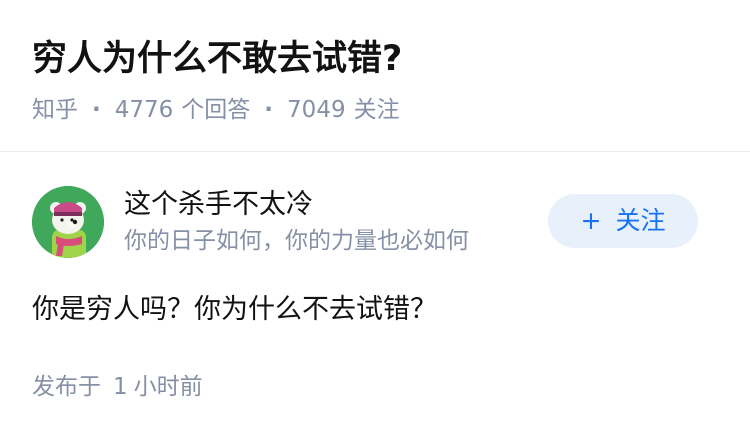  Describe the element at coordinates (377, 110) in the screenshot. I see `follower-count-label: 关注` at that location.